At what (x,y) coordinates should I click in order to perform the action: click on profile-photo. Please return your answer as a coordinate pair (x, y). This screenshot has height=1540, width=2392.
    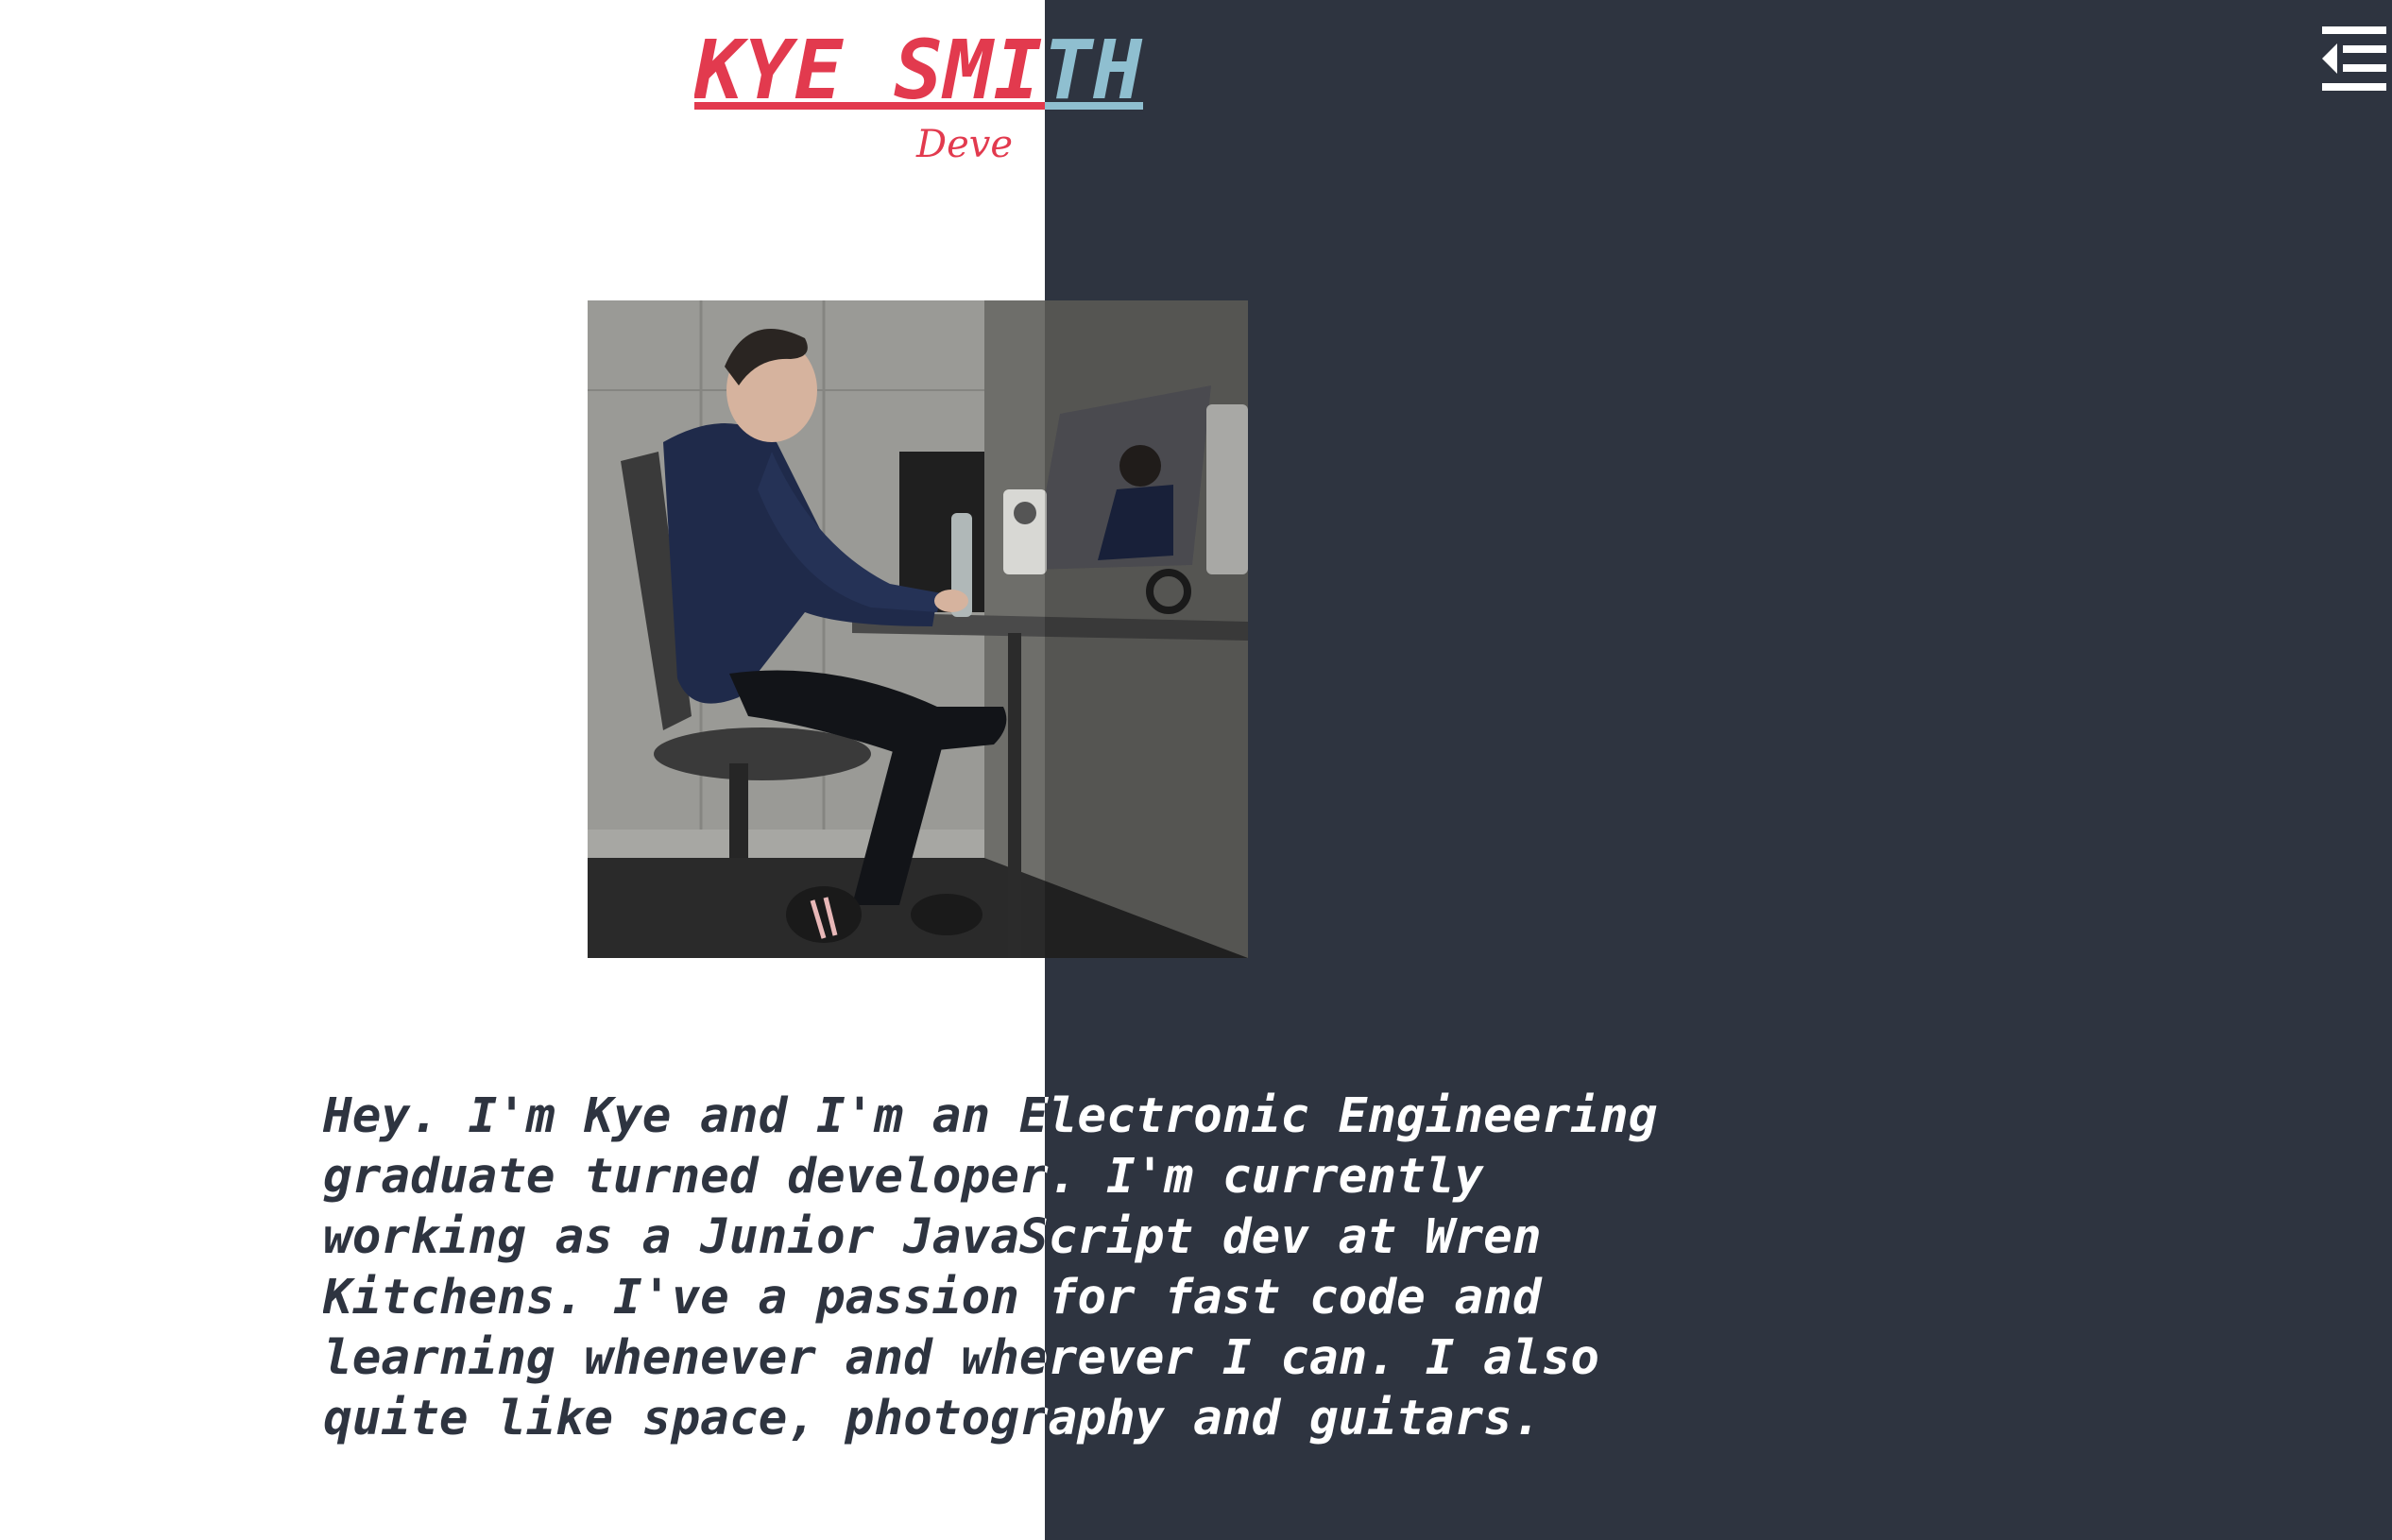
    Looking at the image, I should click on (918, 629).